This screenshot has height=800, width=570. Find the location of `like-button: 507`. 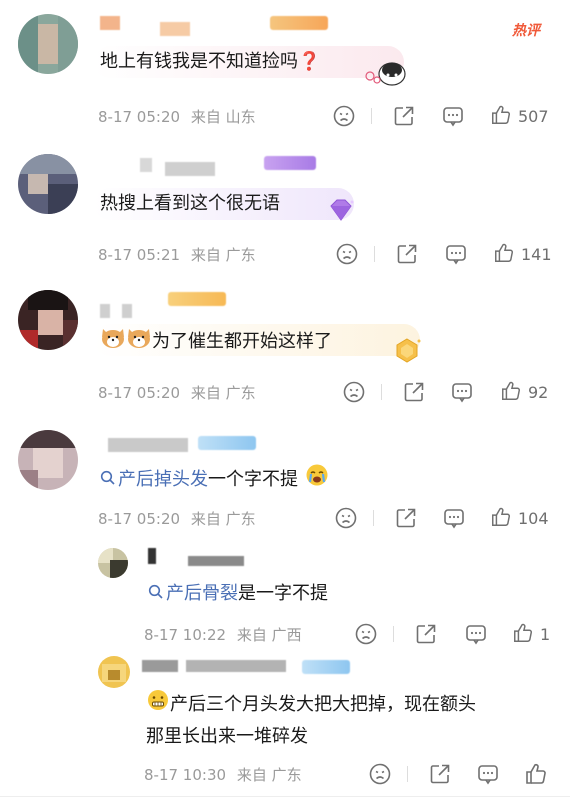

like-button: 507 is located at coordinates (519, 115).